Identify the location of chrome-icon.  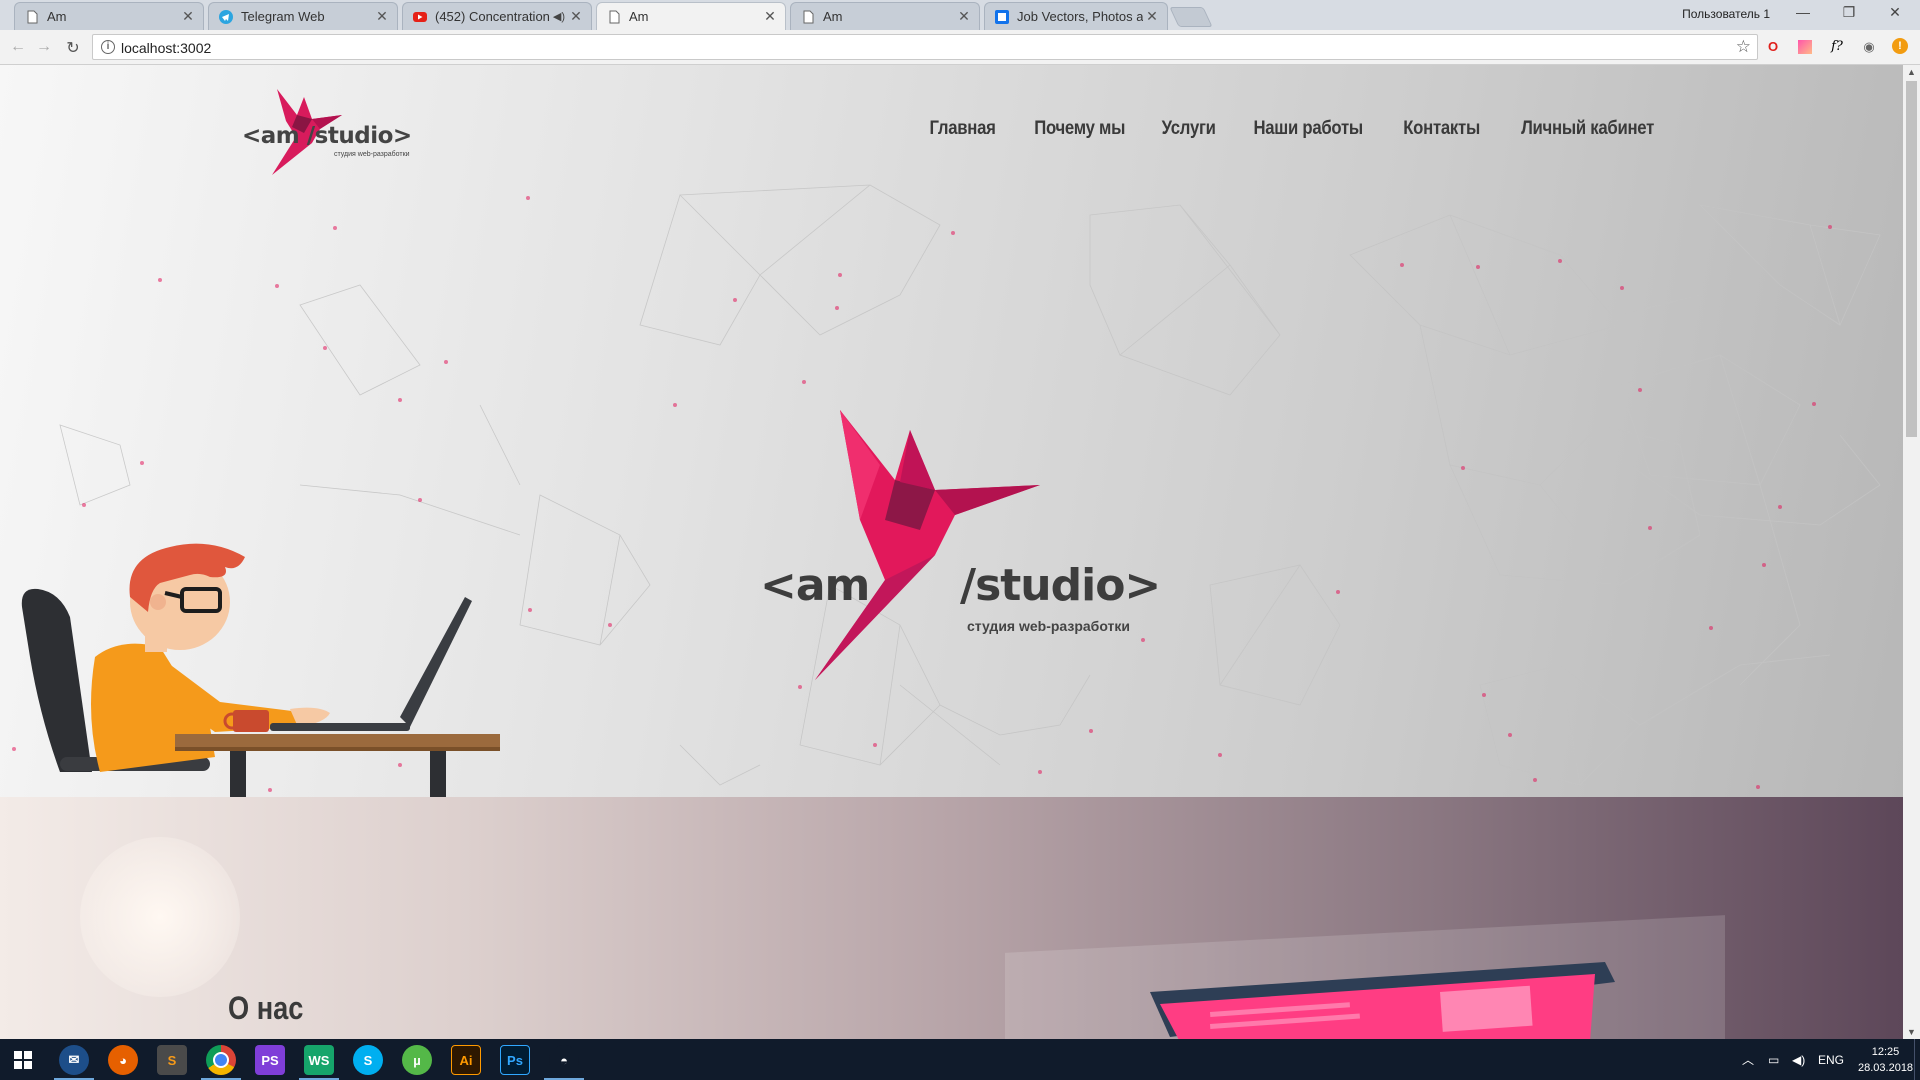
(221, 1060).